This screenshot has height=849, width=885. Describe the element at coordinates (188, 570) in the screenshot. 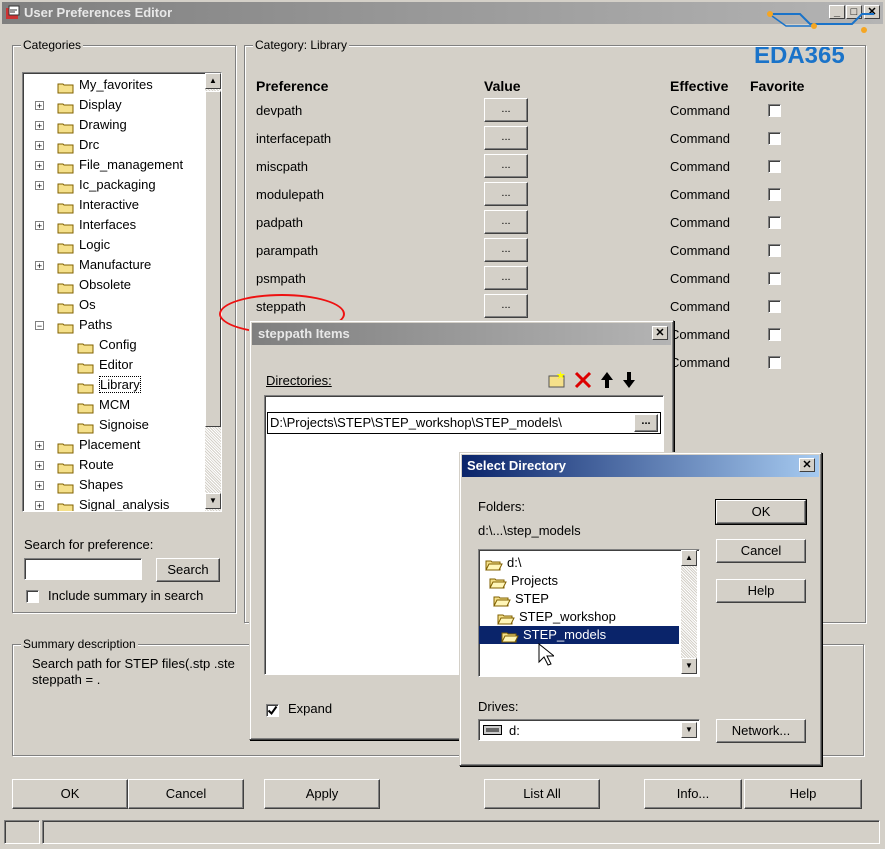

I see `search-button: Search` at that location.